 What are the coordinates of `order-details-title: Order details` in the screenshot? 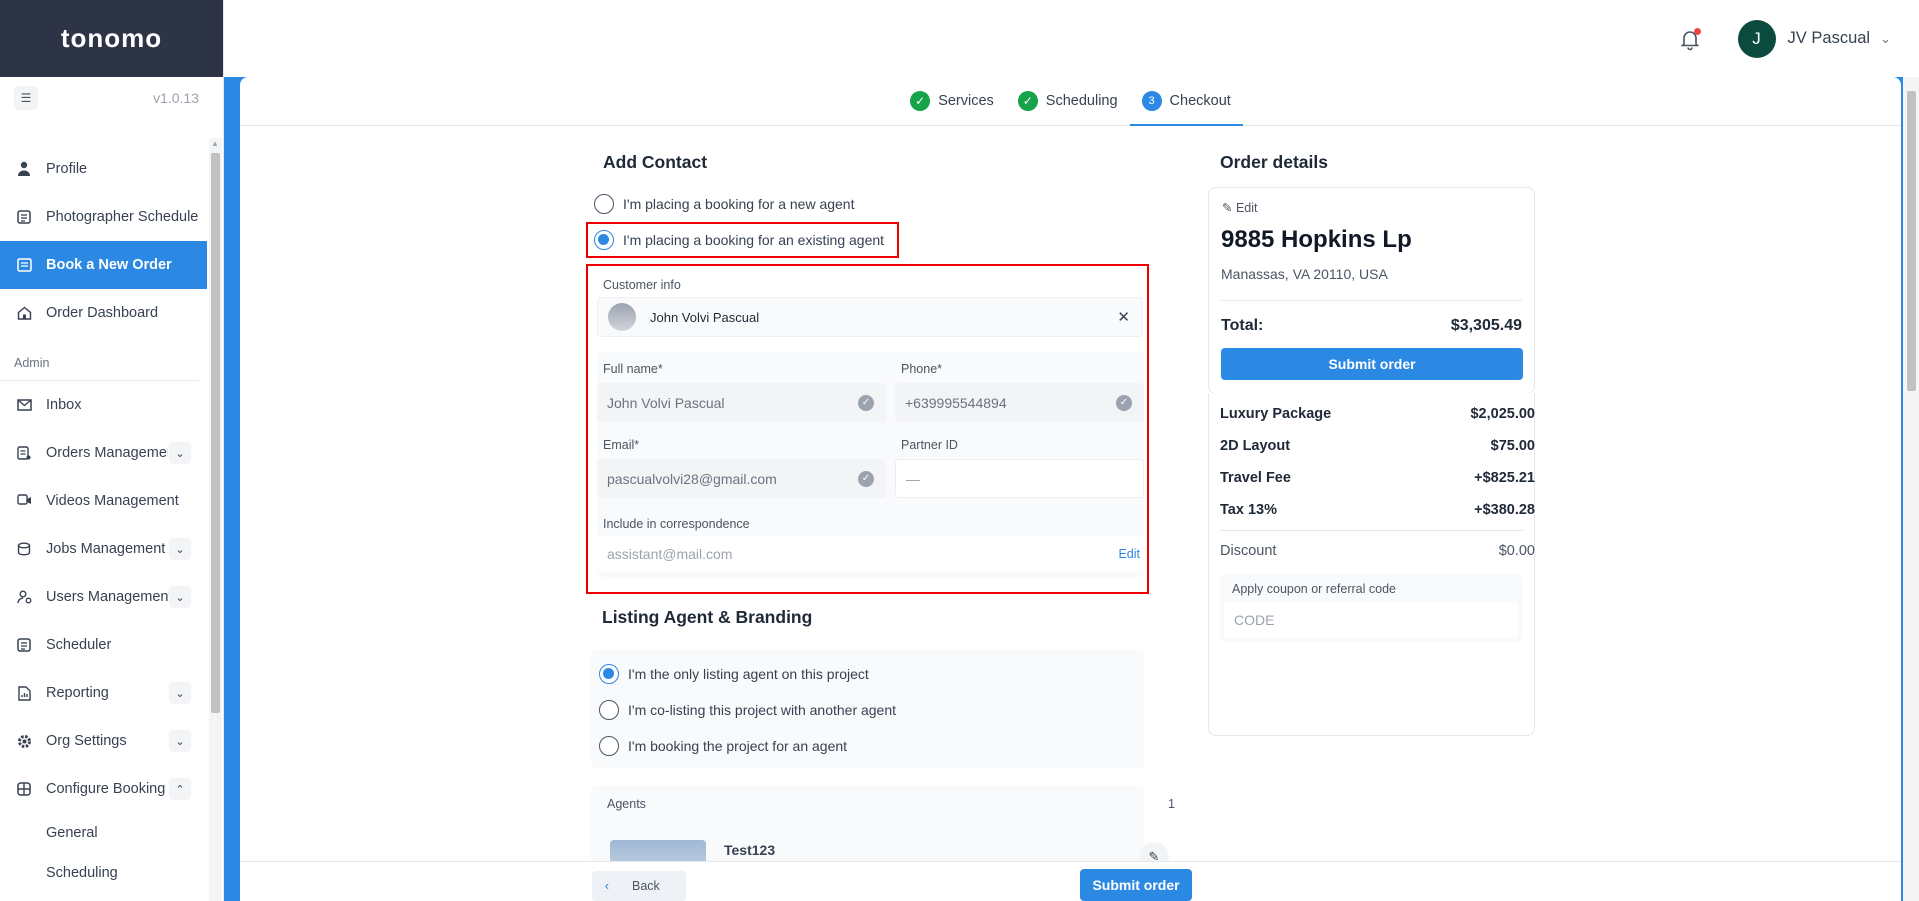 It's located at (1274, 162).